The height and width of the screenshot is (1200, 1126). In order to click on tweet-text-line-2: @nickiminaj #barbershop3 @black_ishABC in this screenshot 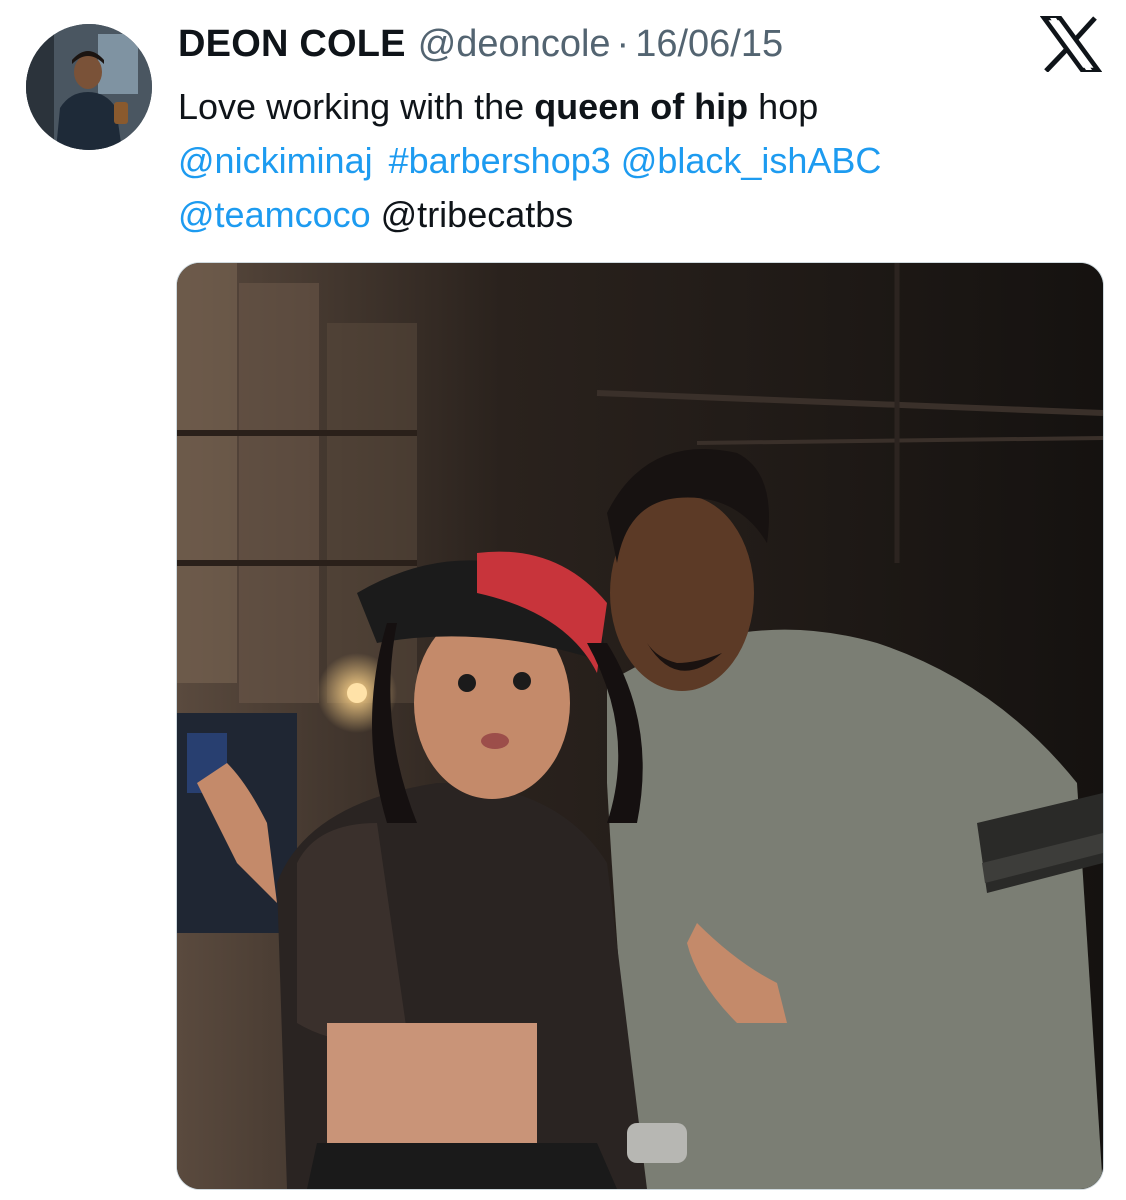, I will do `click(628, 161)`.